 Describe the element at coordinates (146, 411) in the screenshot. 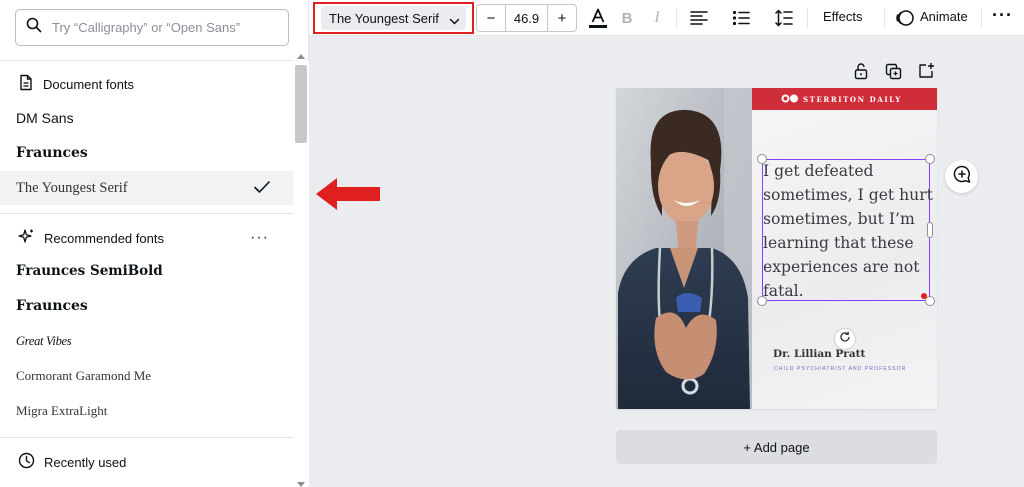

I see `font-item-migra-extralight: Migra ExtraLight` at that location.